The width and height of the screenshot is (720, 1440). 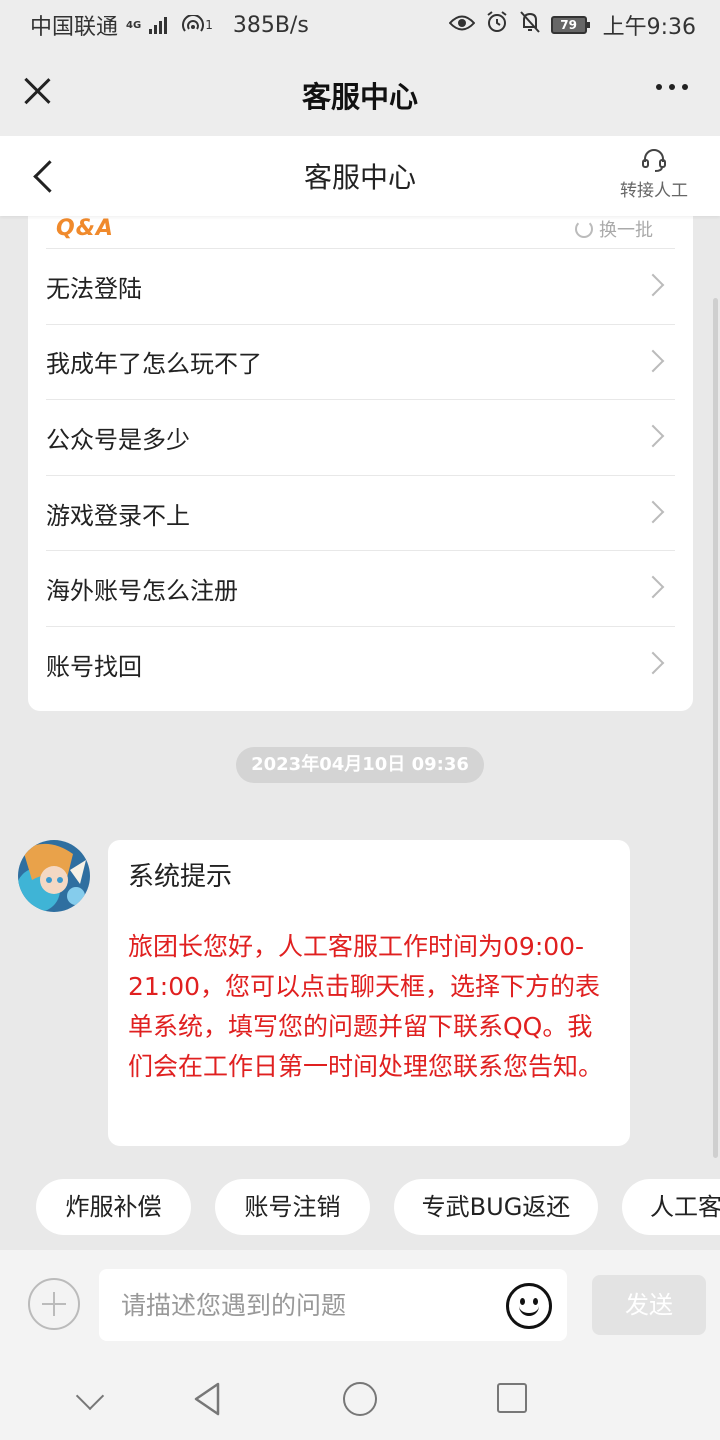 I want to click on hotspot-count: 1, so click(x=209, y=25).